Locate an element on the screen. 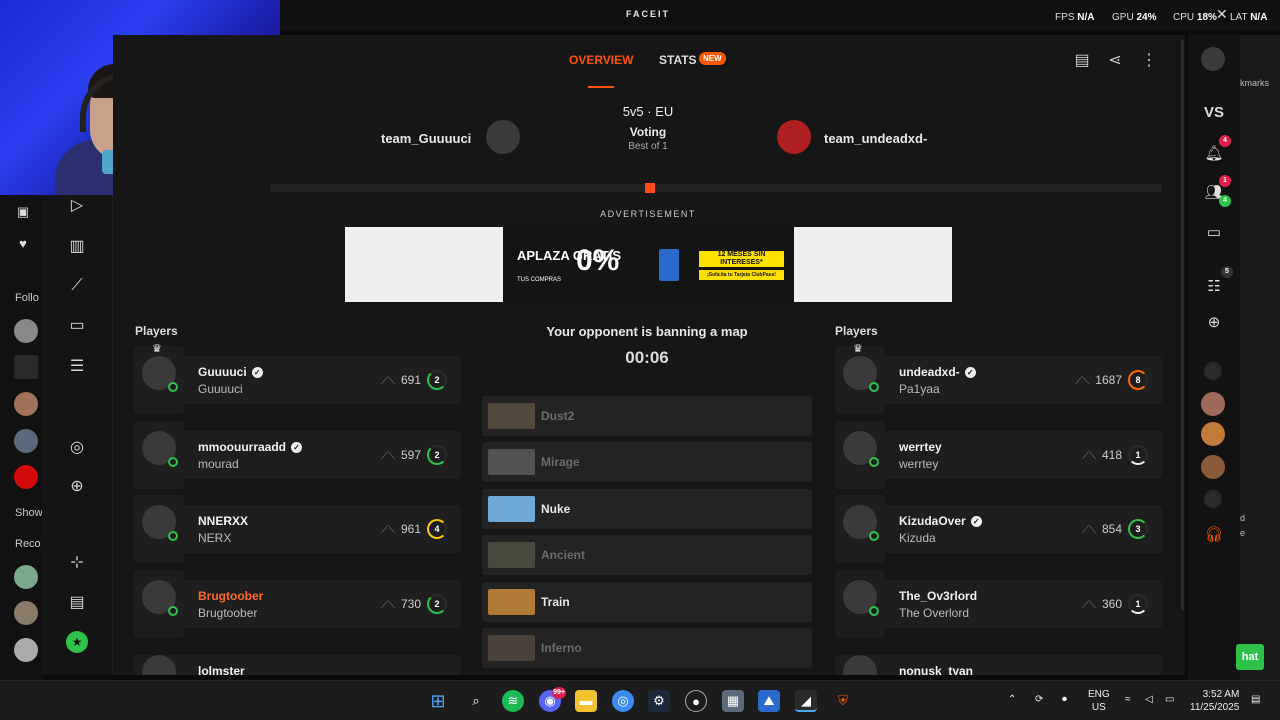 The image size is (1280, 720). player-nickname: Brugtoober is located at coordinates (230, 596).